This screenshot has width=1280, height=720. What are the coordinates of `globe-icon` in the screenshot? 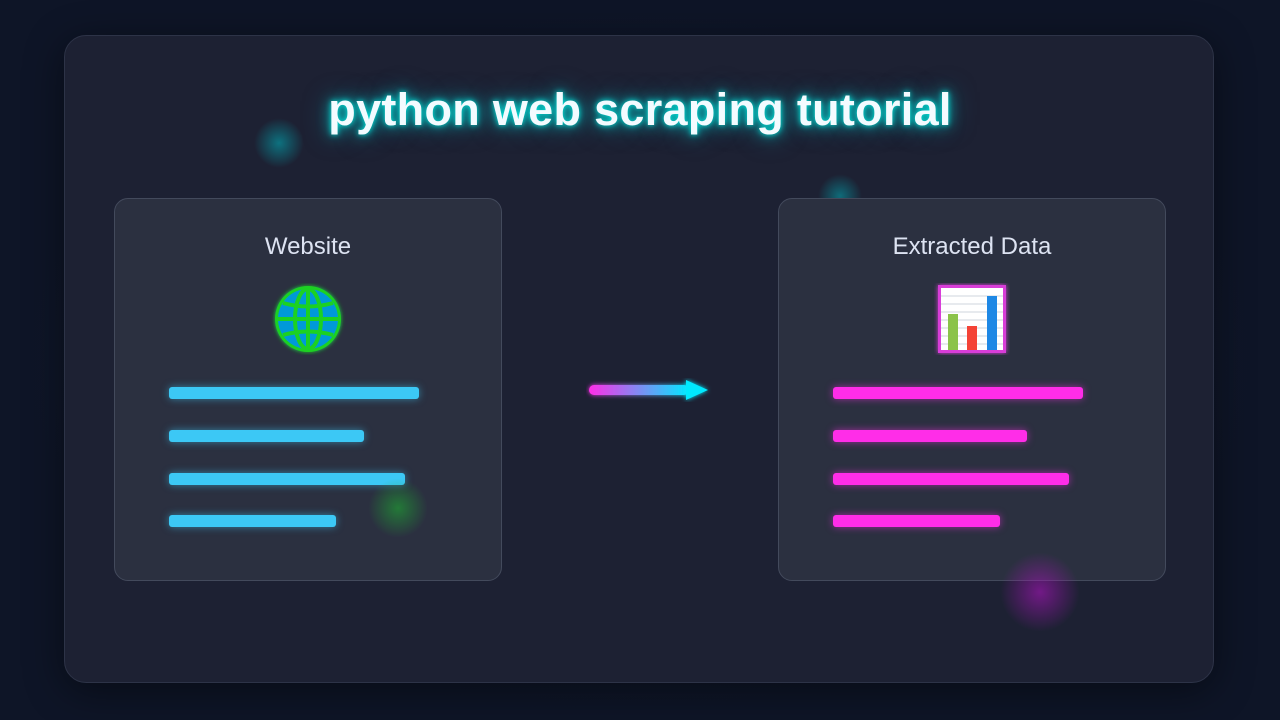 It's located at (308, 319).